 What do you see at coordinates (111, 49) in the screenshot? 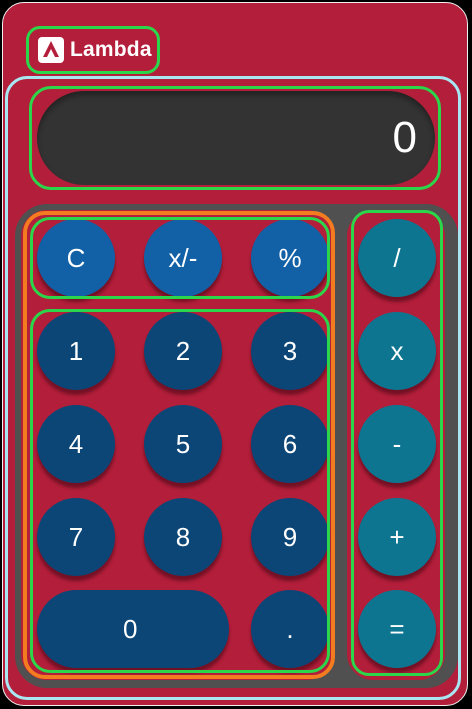
I see `brand-name: Lambda` at bounding box center [111, 49].